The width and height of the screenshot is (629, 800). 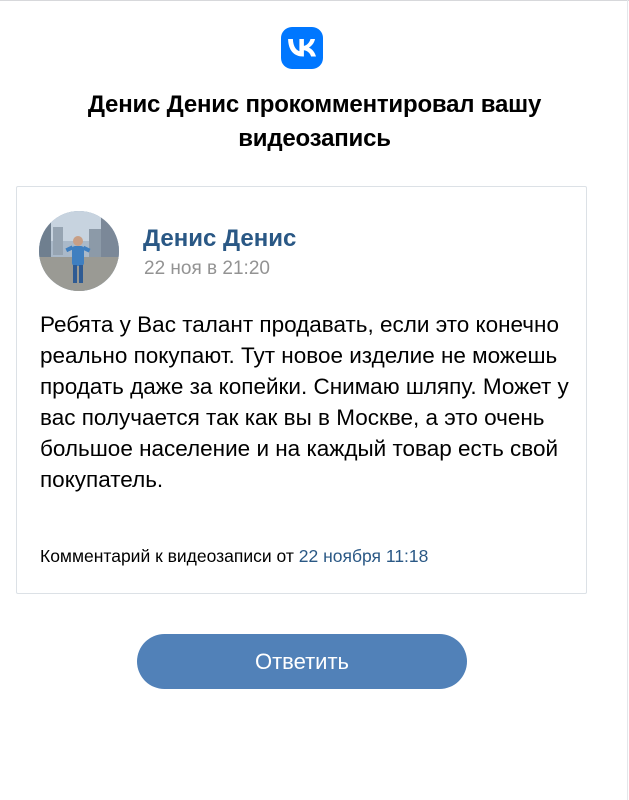 I want to click on vk-logo-icon, so click(x=302, y=48).